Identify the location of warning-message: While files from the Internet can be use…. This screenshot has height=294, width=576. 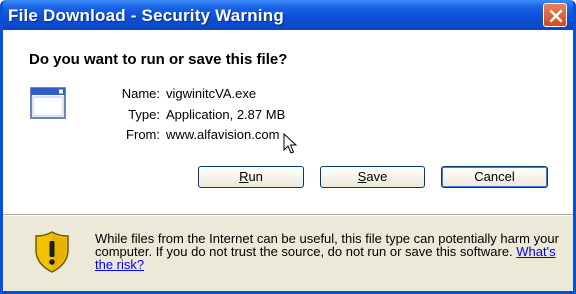
(329, 251).